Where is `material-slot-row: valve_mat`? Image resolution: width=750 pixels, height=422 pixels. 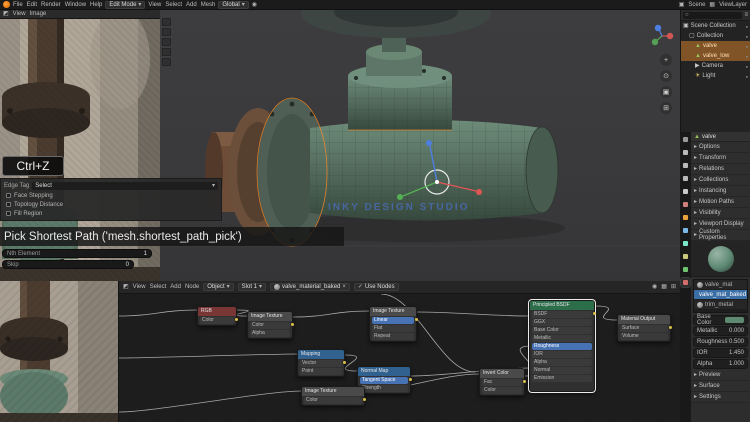
material-slot-row: valve_mat is located at coordinates (720, 285).